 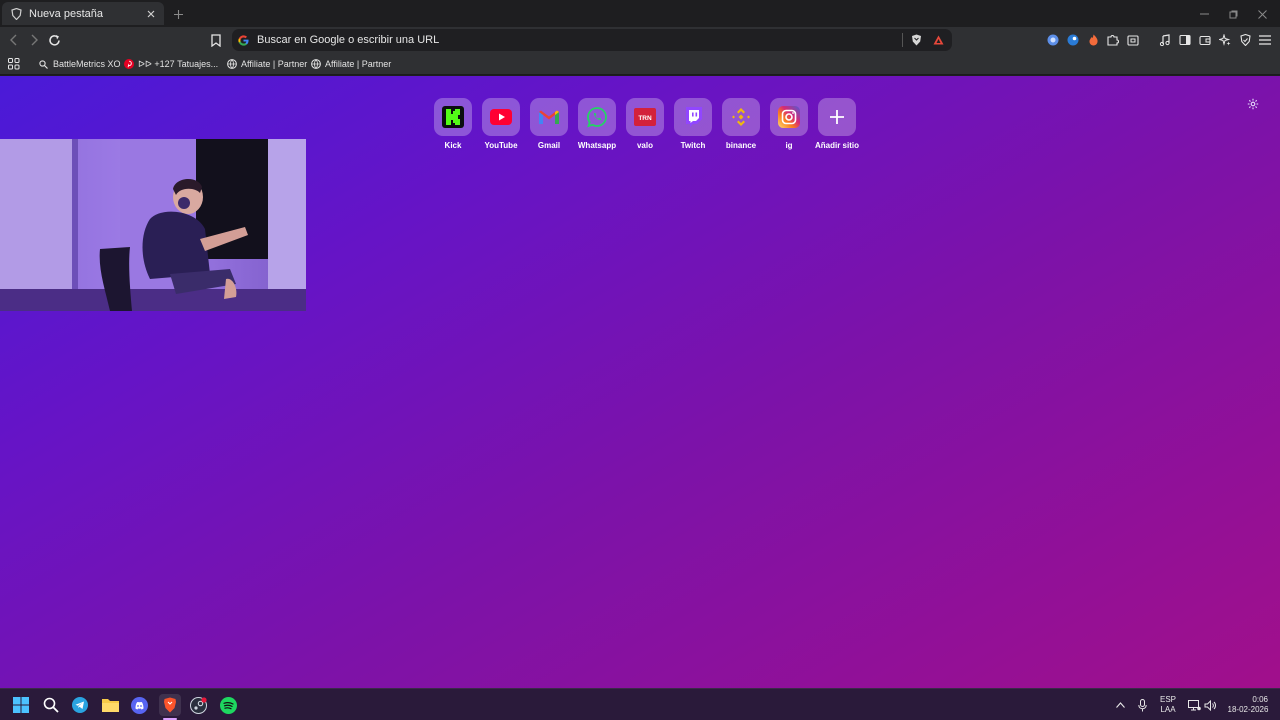 What do you see at coordinates (1168, 709) in the screenshot?
I see `keyboard-layout: LAA` at bounding box center [1168, 709].